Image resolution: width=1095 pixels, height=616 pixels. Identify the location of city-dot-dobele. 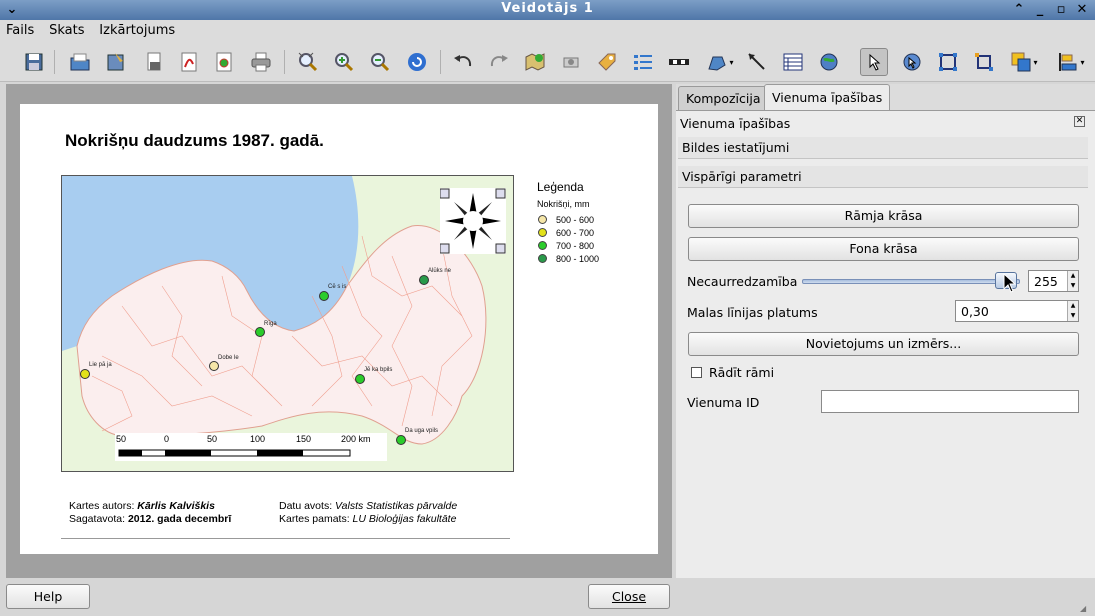
(214, 366).